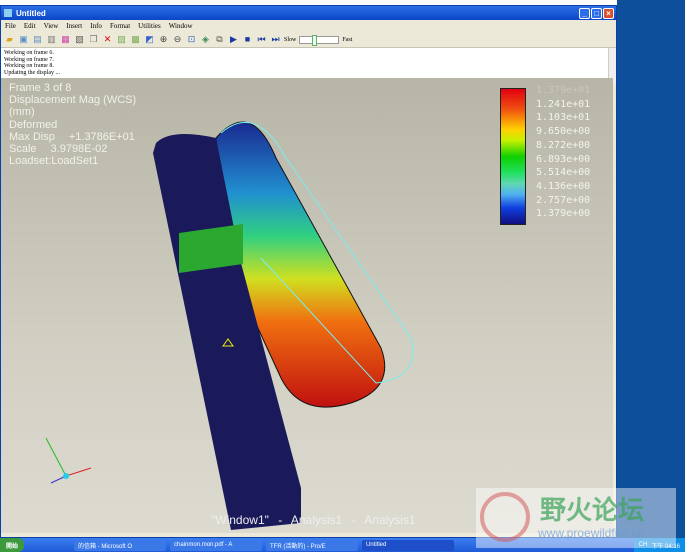  What do you see at coordinates (563, 132) in the screenshot?
I see `legend-value: 9.650e+00` at bounding box center [563, 132].